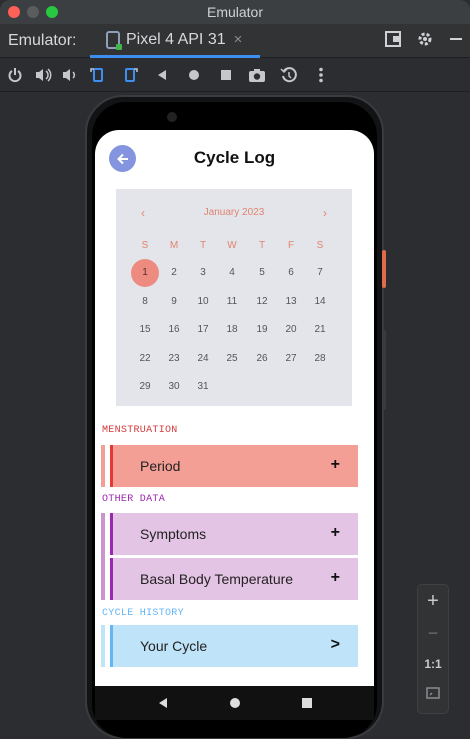 This screenshot has width=470, height=739. I want to click on calendar-day: 30, so click(174, 387).